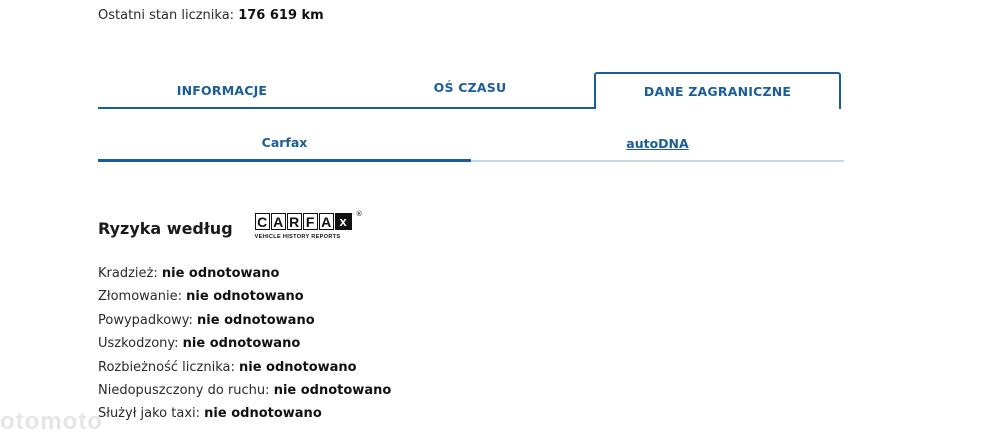 Image resolution: width=1000 pixels, height=444 pixels. I want to click on otomoto-watermark: otomoto, so click(51, 421).